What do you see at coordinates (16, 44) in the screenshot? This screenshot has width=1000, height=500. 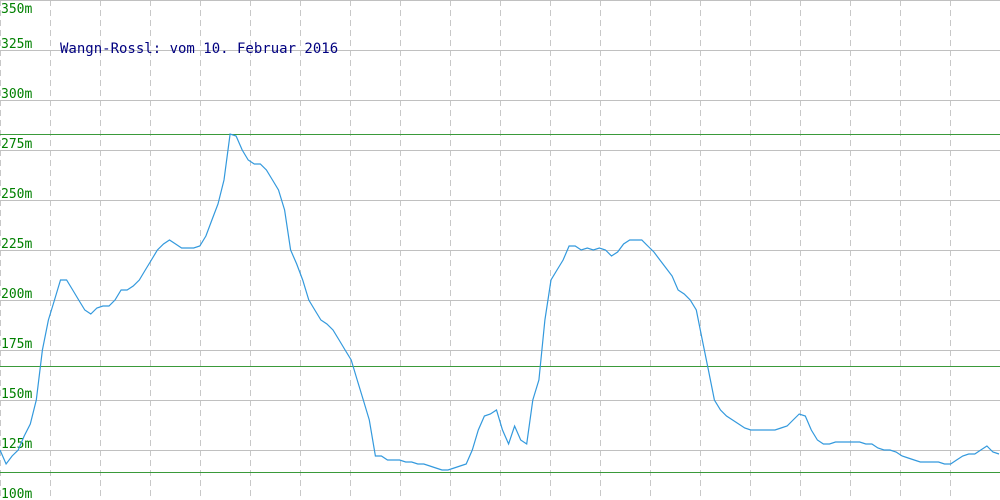 I see `y-tick-label: 325m` at bounding box center [16, 44].